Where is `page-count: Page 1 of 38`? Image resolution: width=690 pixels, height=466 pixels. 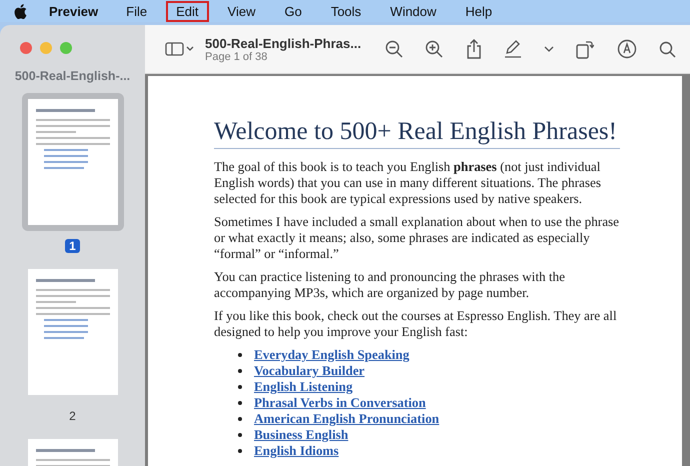 page-count: Page 1 of 38 is located at coordinates (236, 56).